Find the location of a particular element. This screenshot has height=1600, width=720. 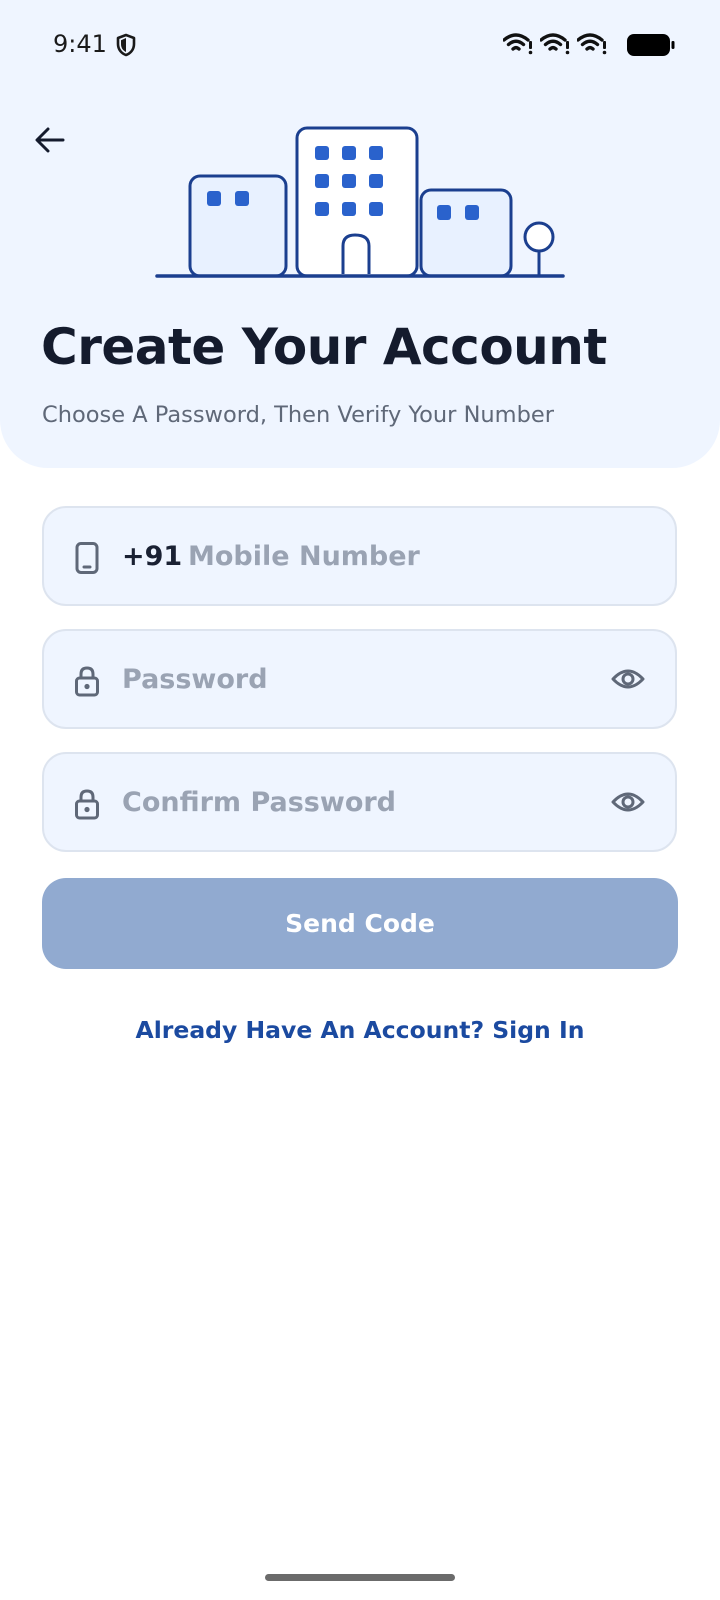

city-buildings-illustration is located at coordinates (360, 205).